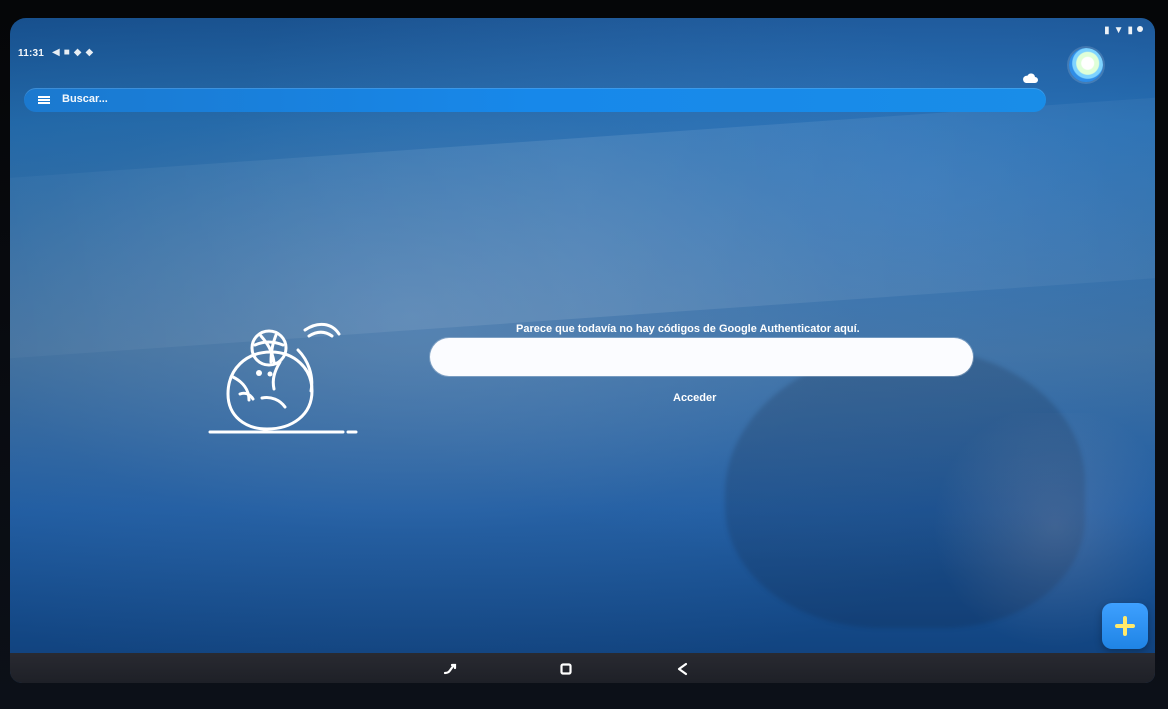 The width and height of the screenshot is (1168, 709). Describe the element at coordinates (1030, 79) in the screenshot. I see `cloud-icon` at that location.